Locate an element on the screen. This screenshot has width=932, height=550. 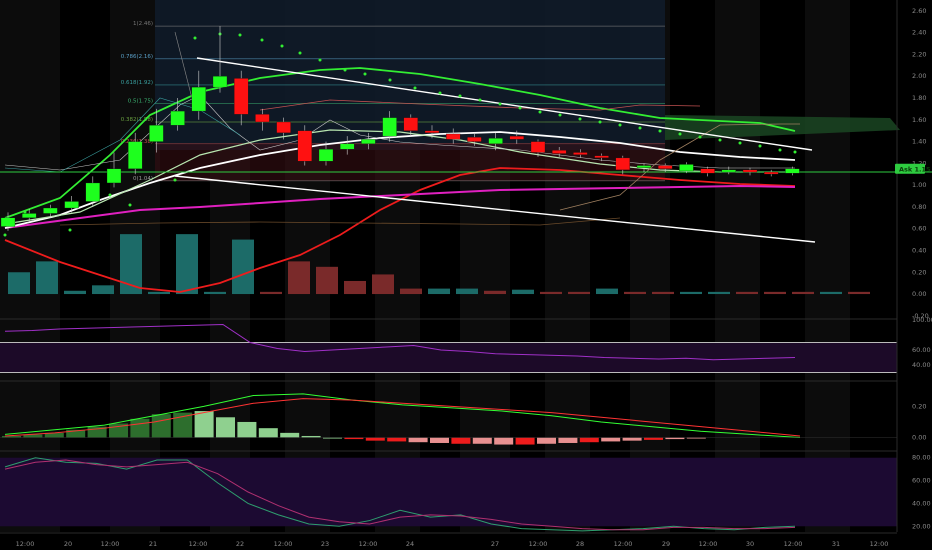
ask-price-label: Ask 1.15 is located at coordinates (913, 168).